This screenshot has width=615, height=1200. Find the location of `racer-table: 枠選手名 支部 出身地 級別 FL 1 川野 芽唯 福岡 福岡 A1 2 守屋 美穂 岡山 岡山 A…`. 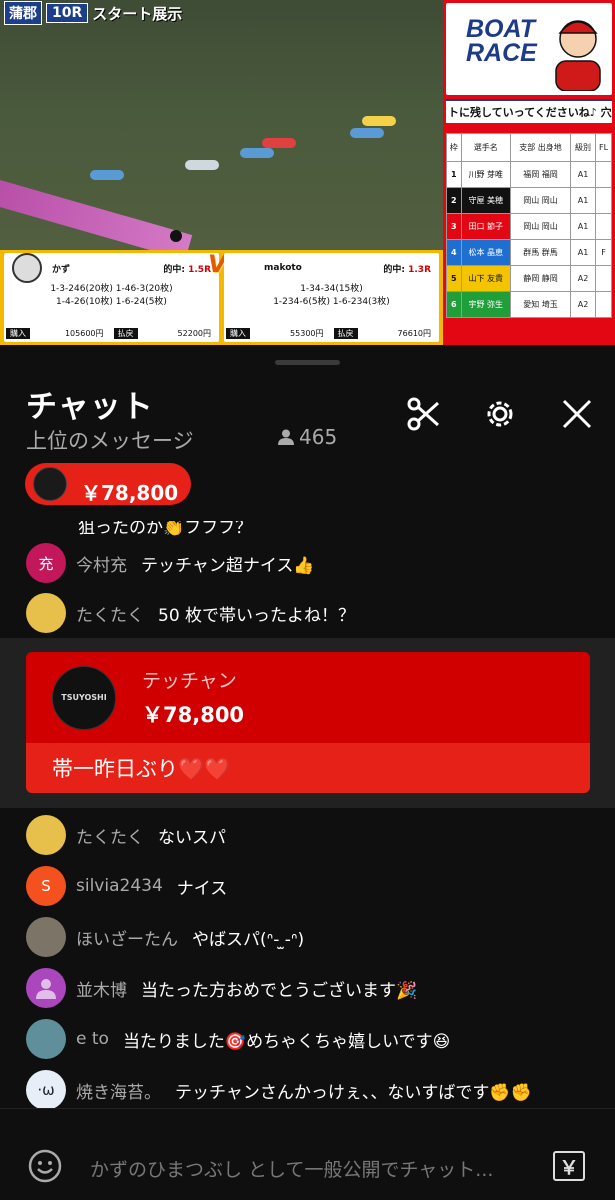

racer-table: 枠選手名 支部 出身地 級別 FL 1 川野 芽唯 福岡 福岡 A1 2 守屋 美穂 岡山 岡山 A… is located at coordinates (529, 225).